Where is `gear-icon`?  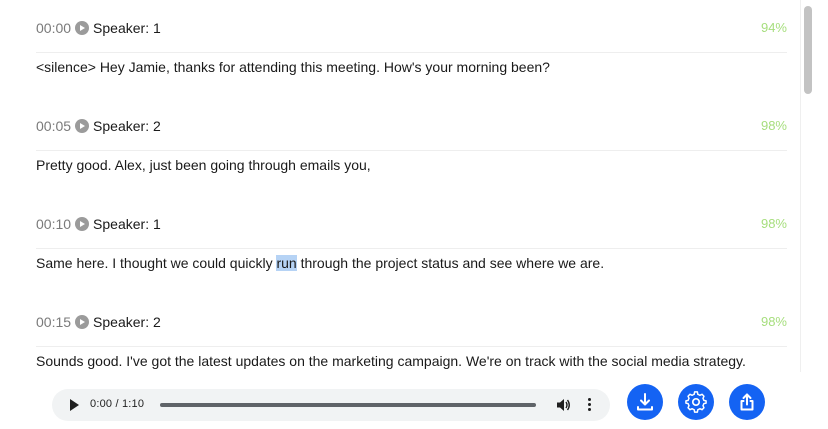 gear-icon is located at coordinates (696, 402).